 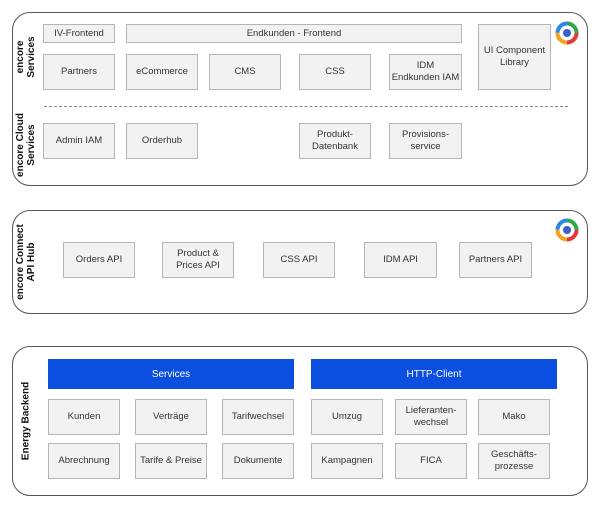 What do you see at coordinates (299, 260) in the screenshot?
I see `css-api-box: CSS API` at bounding box center [299, 260].